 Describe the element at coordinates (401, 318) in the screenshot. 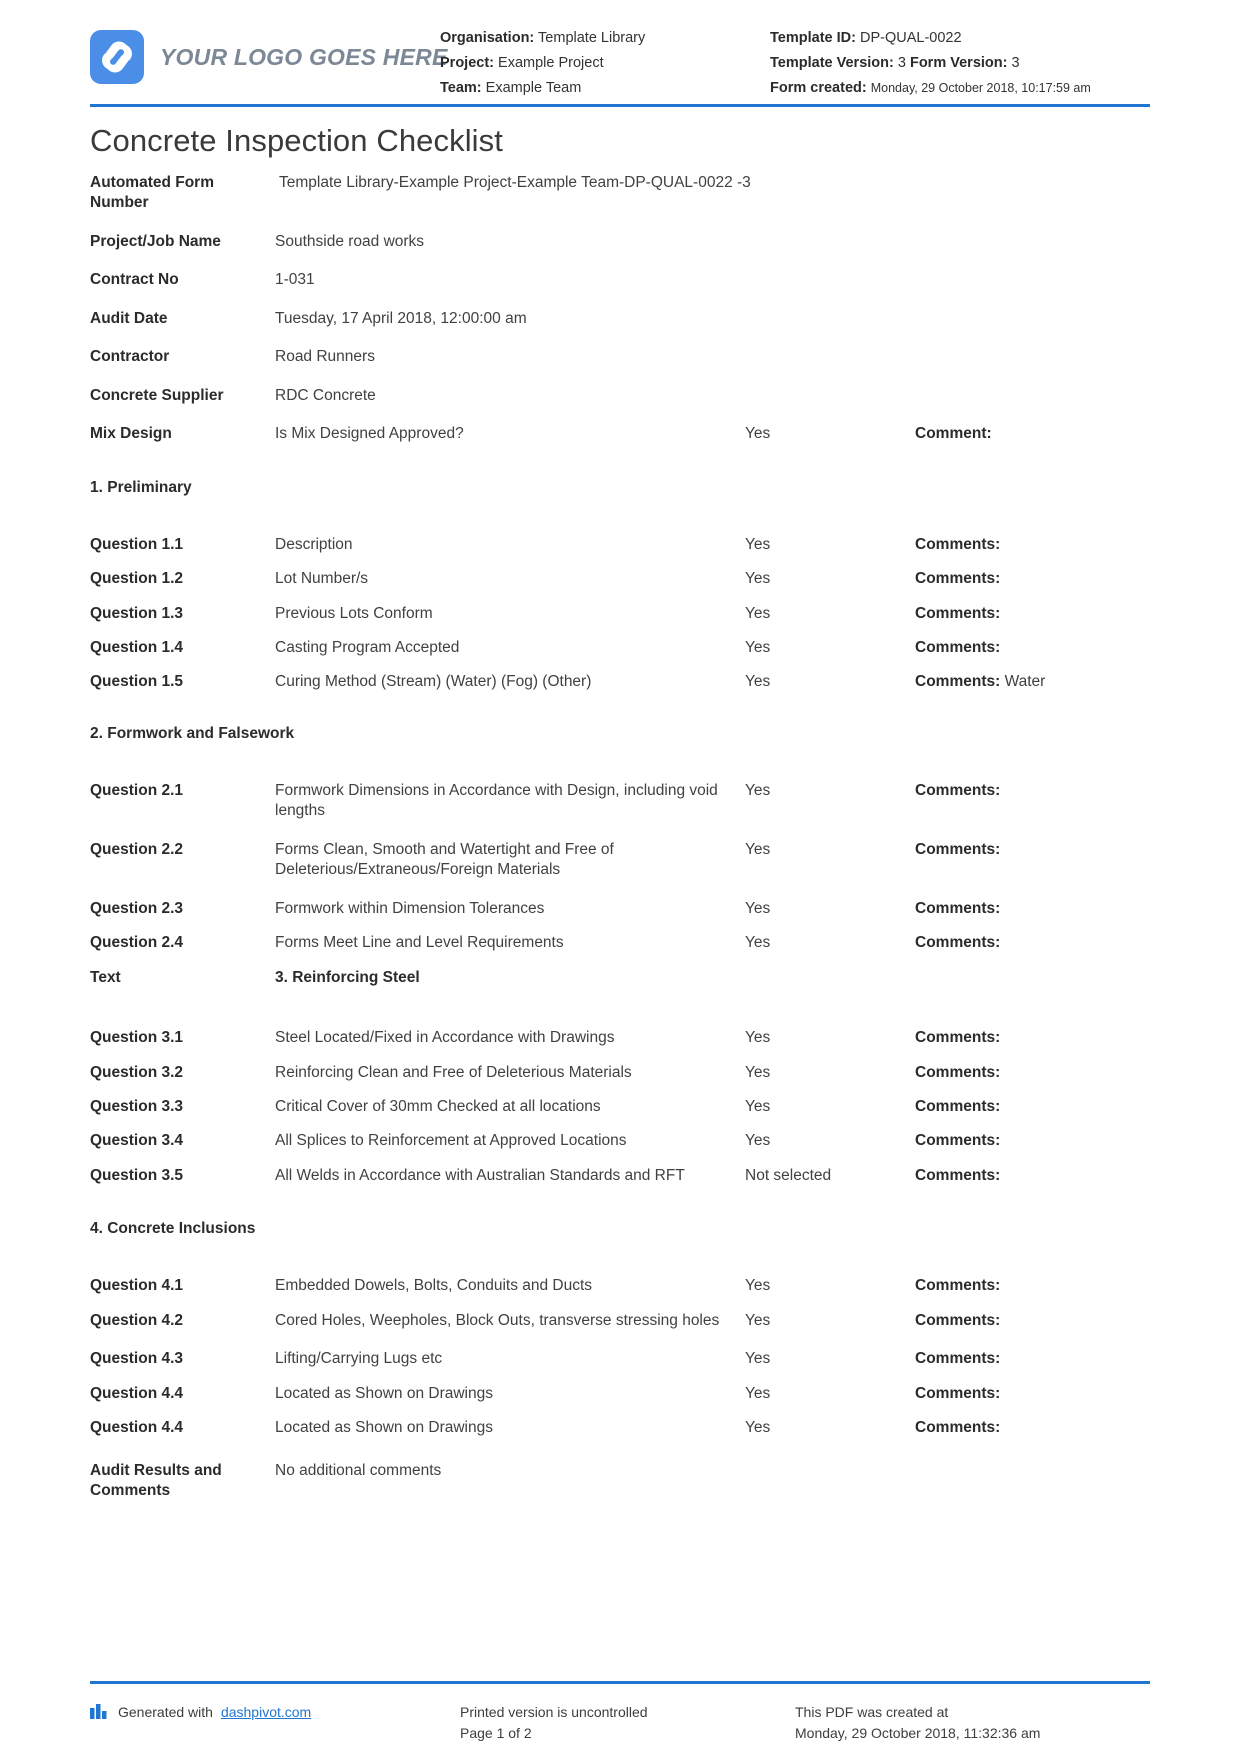

I see `field-value: Tuesday, 17 April 2018, 12:00:00 am` at that location.